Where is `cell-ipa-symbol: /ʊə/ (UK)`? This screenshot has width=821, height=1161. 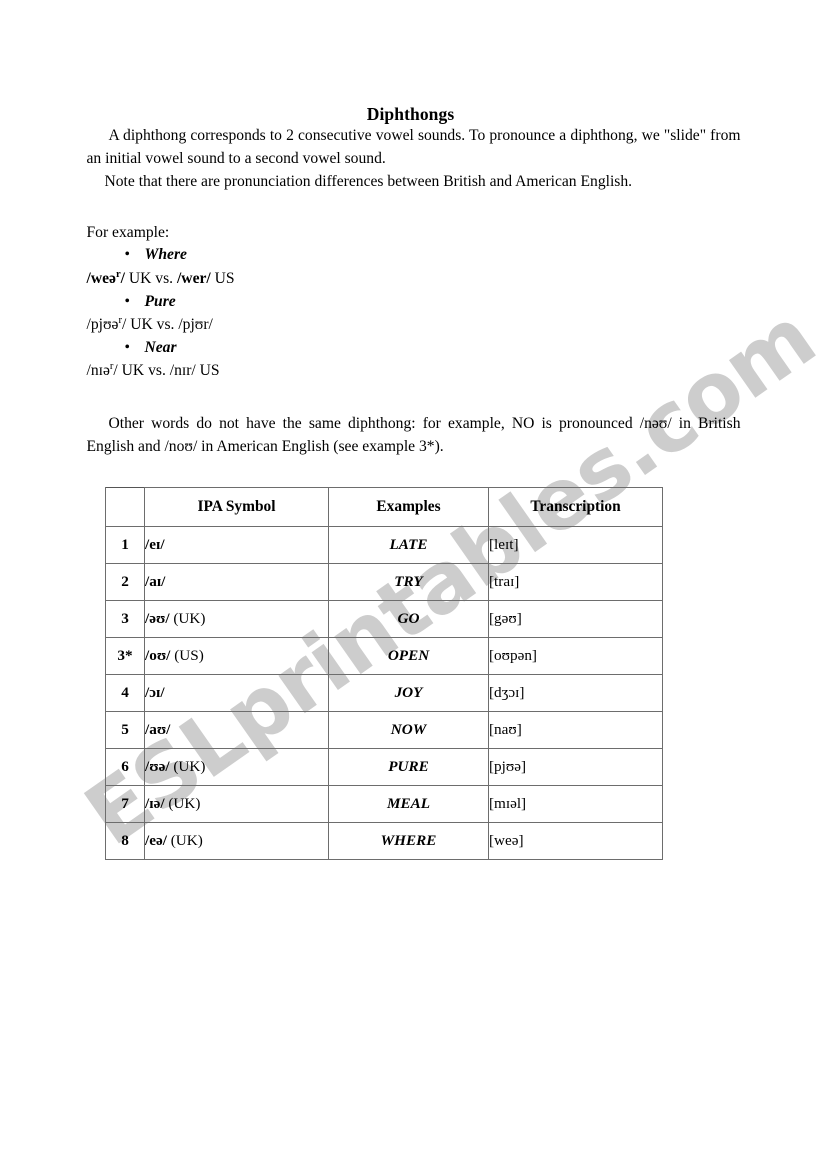
cell-ipa-symbol: /ʊə/ (UK) is located at coordinates (236, 766).